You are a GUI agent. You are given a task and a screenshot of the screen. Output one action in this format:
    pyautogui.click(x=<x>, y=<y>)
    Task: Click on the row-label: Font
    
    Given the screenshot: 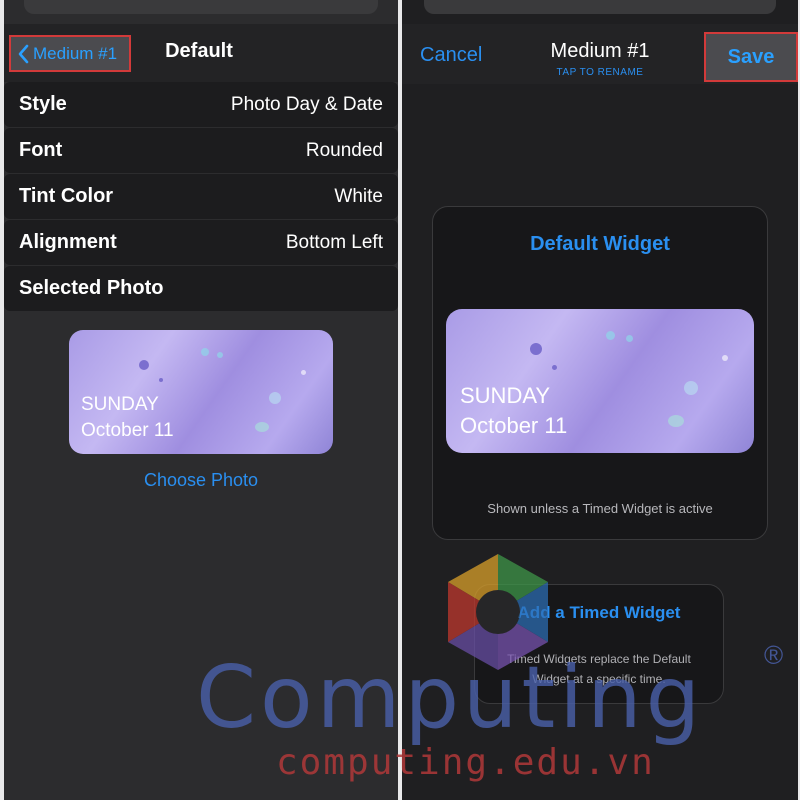 What is the action you would take?
    pyautogui.click(x=41, y=150)
    